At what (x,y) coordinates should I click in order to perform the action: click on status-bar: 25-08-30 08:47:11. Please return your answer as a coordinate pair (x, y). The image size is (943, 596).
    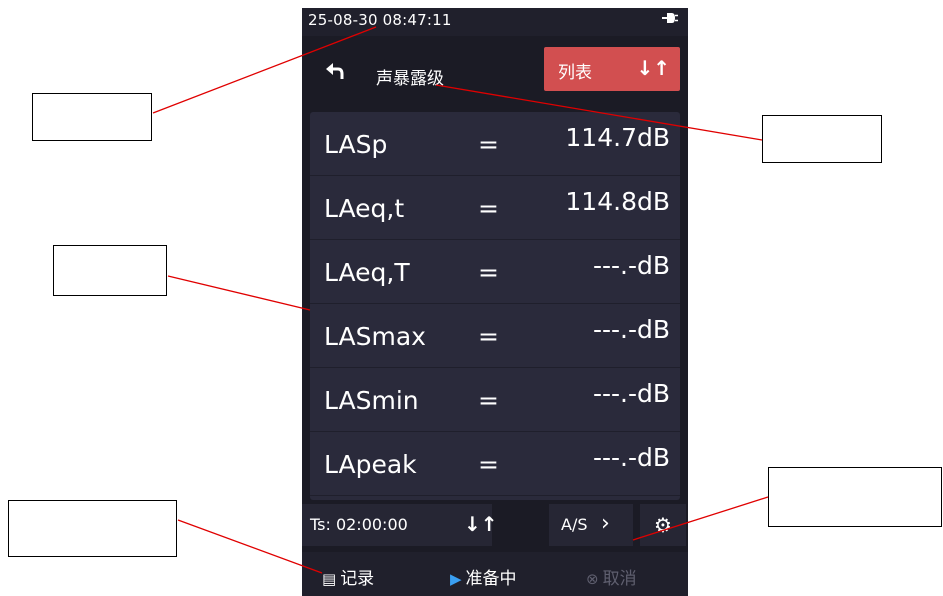
    Looking at the image, I should click on (495, 22).